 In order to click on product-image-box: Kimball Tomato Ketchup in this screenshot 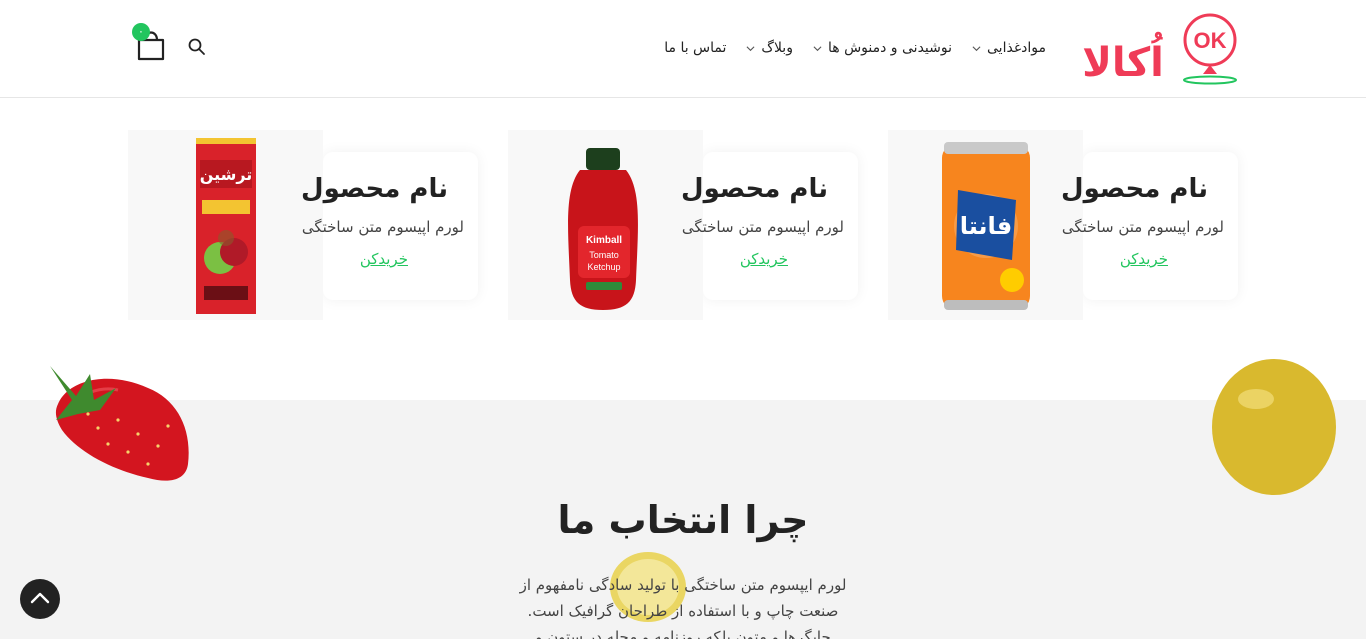, I will do `click(605, 225)`.